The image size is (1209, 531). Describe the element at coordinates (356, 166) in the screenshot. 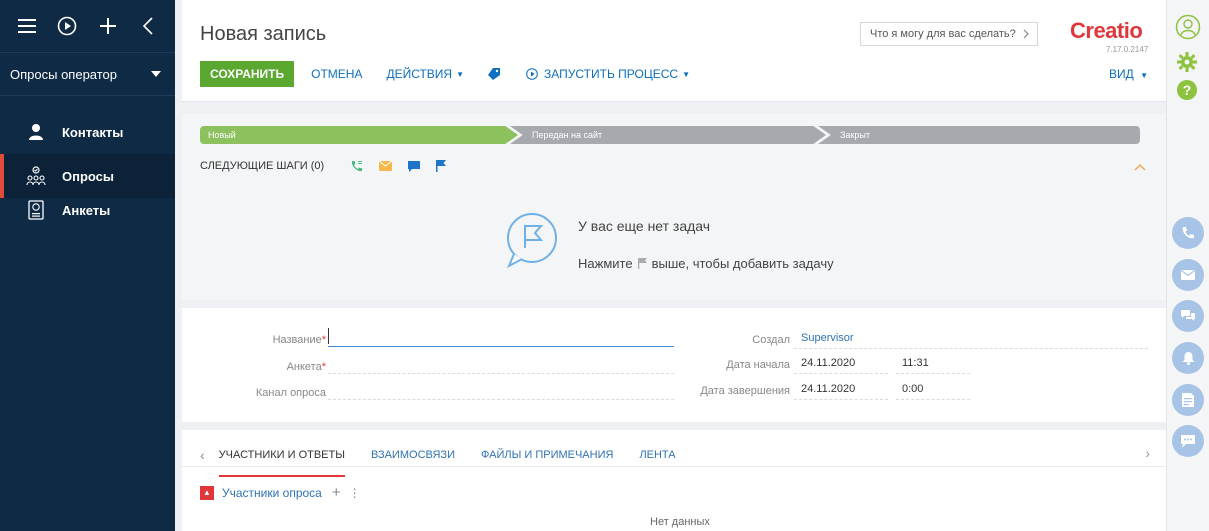

I see `call-icon` at that location.